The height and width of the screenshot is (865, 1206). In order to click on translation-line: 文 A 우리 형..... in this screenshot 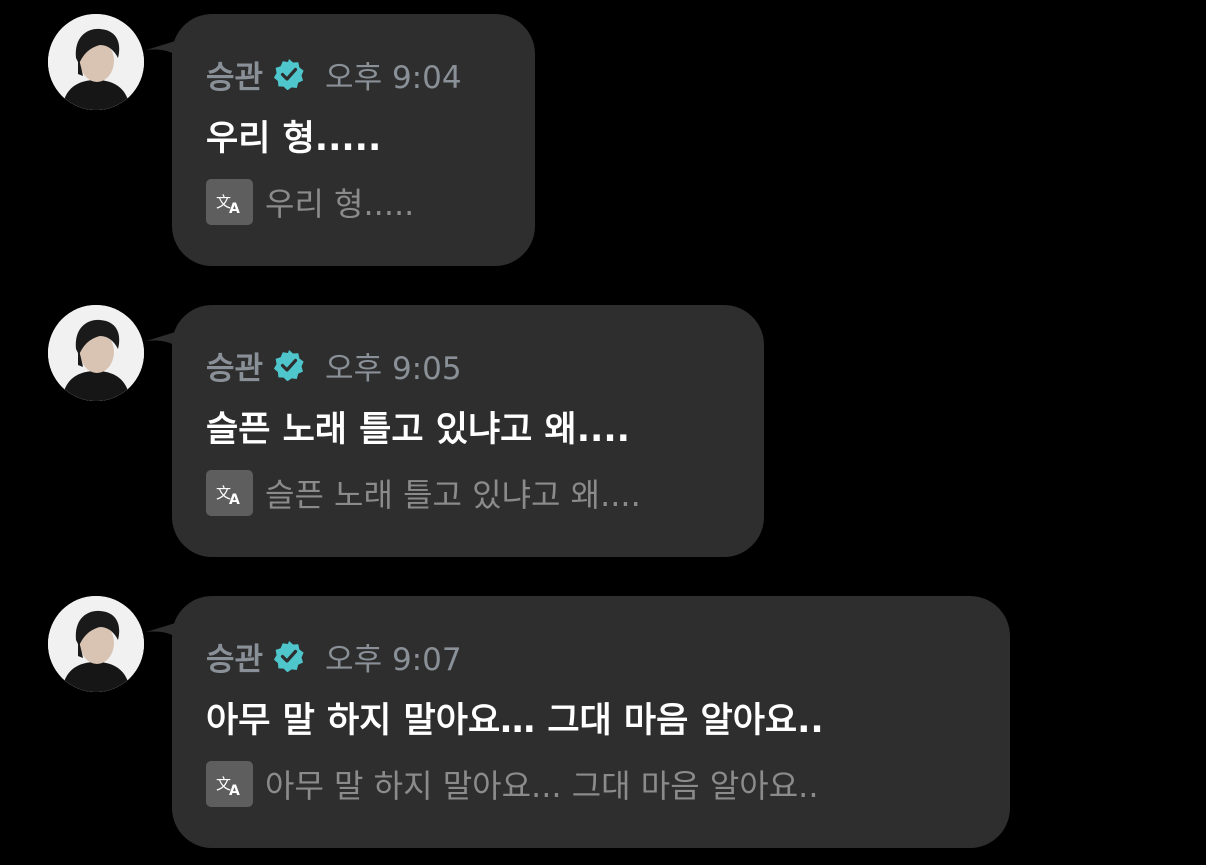, I will do `click(353, 202)`.